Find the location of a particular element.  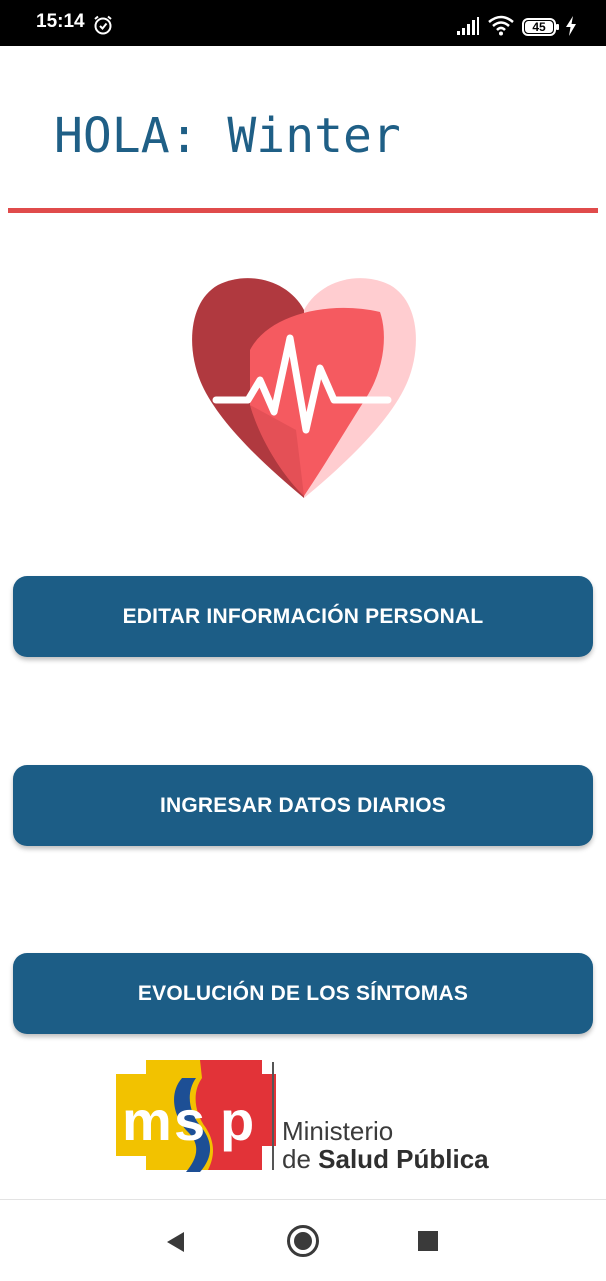

wifi-icon is located at coordinates (501, 25).